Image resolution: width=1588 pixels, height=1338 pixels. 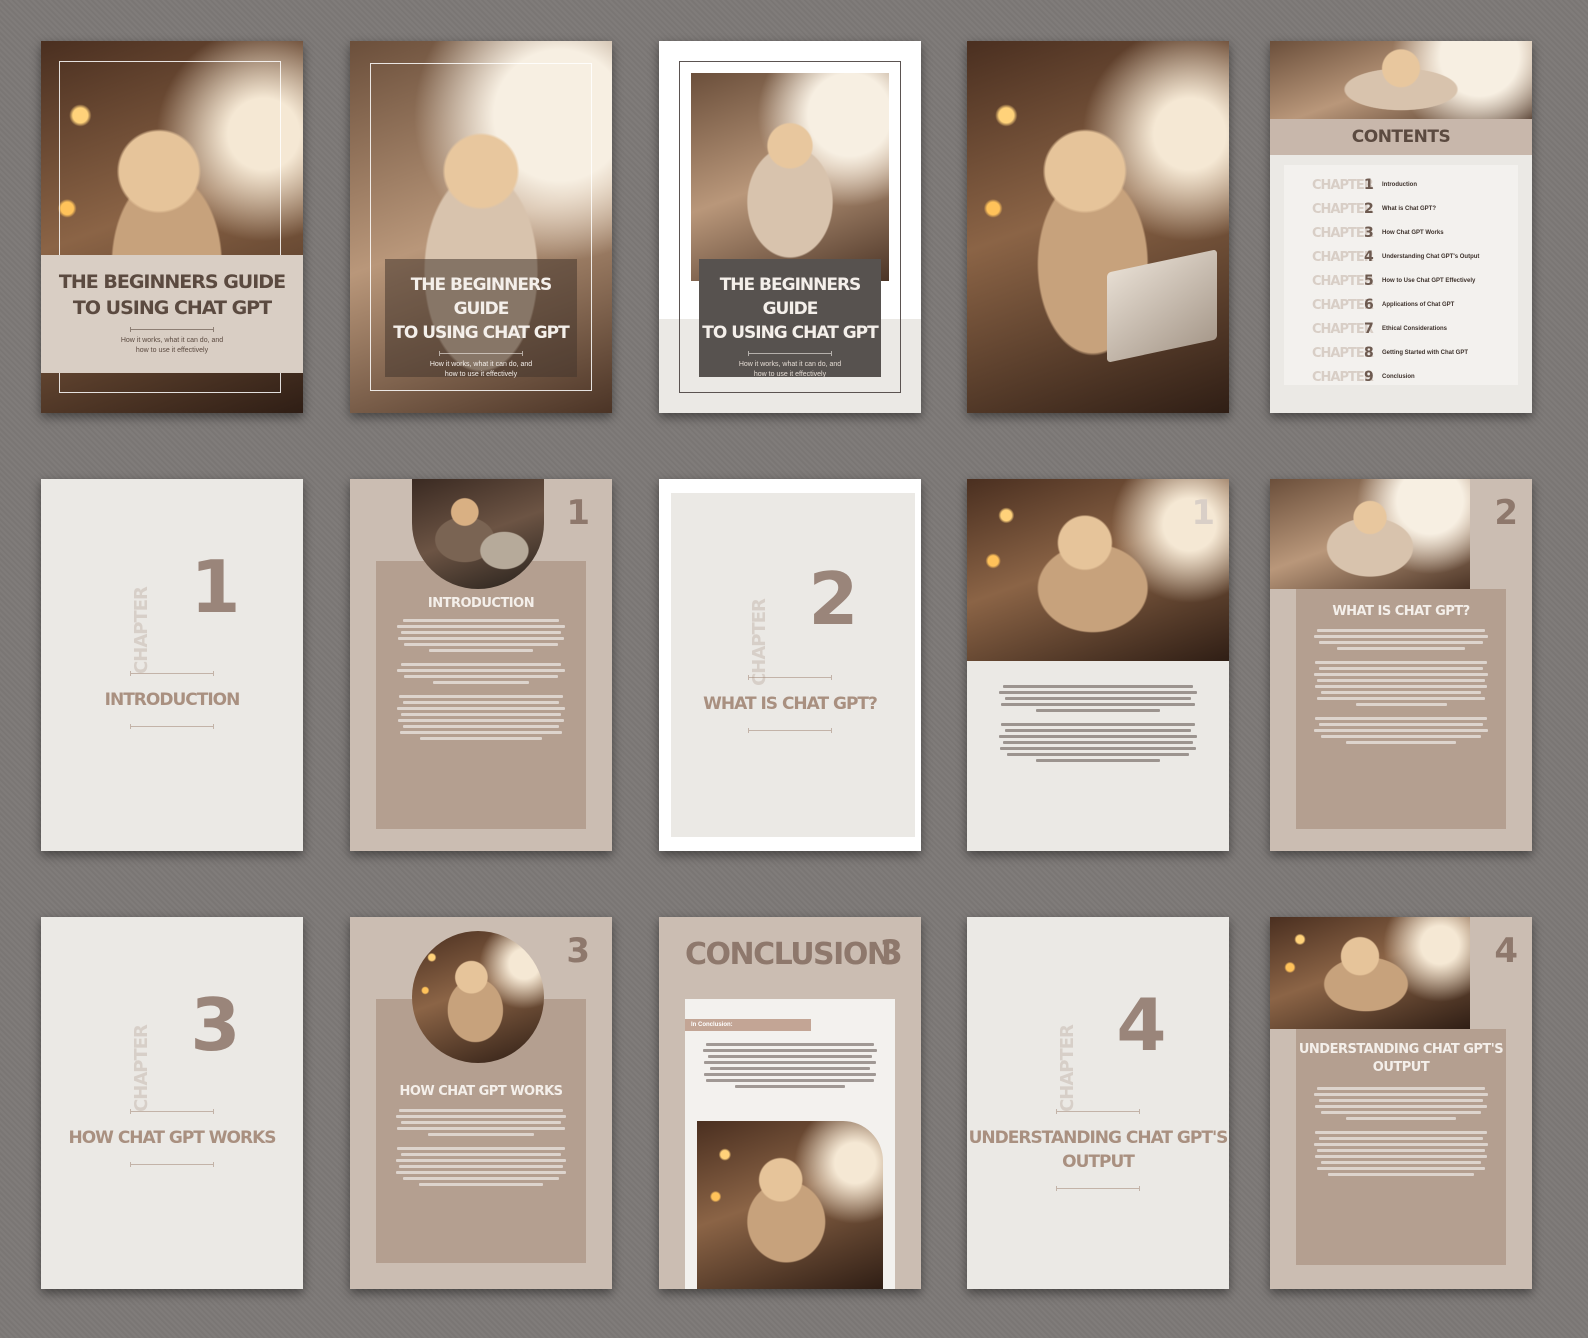 I want to click on section-title: CONCLUSION, so click(x=788, y=954).